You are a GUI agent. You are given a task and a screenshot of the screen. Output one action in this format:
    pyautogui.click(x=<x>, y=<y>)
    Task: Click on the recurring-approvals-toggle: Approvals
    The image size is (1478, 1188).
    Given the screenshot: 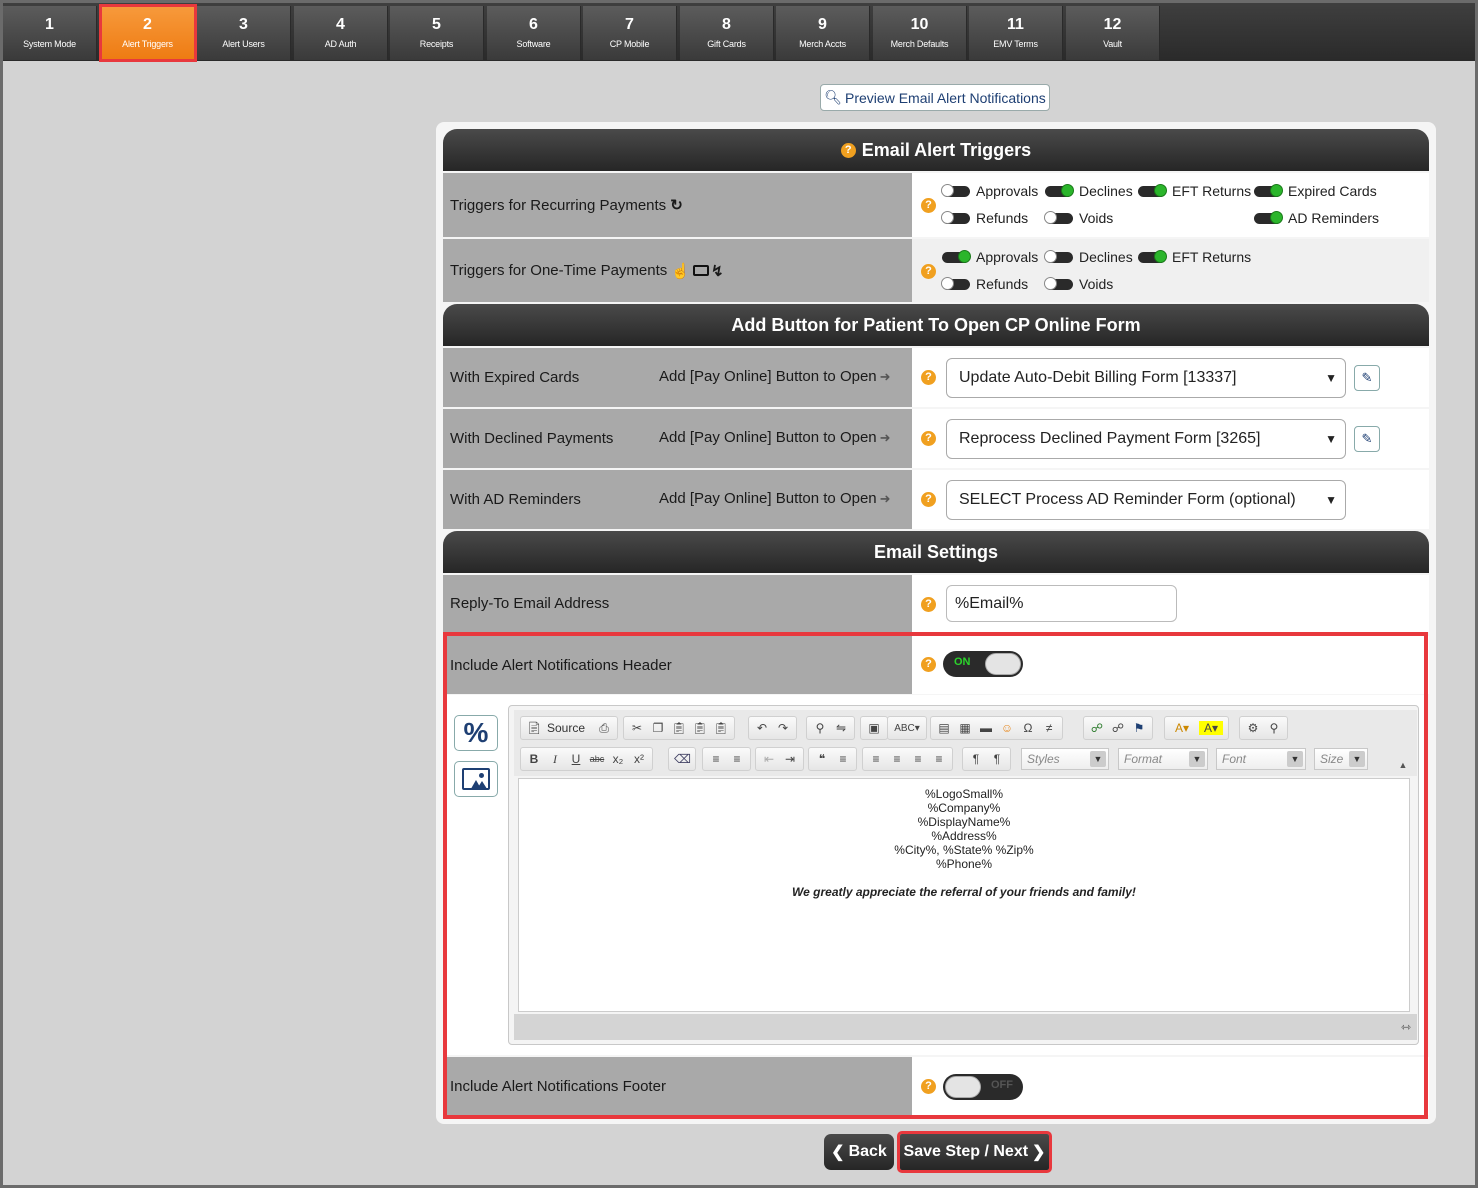 What is the action you would take?
    pyautogui.click(x=989, y=191)
    